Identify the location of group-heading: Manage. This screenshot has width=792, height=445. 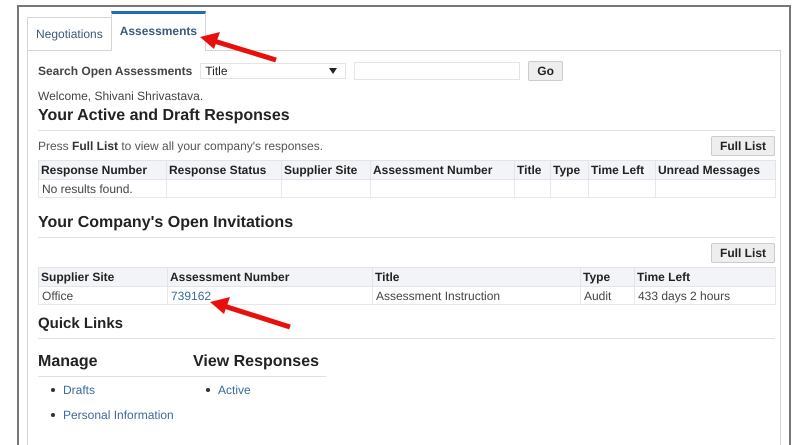
(115, 365).